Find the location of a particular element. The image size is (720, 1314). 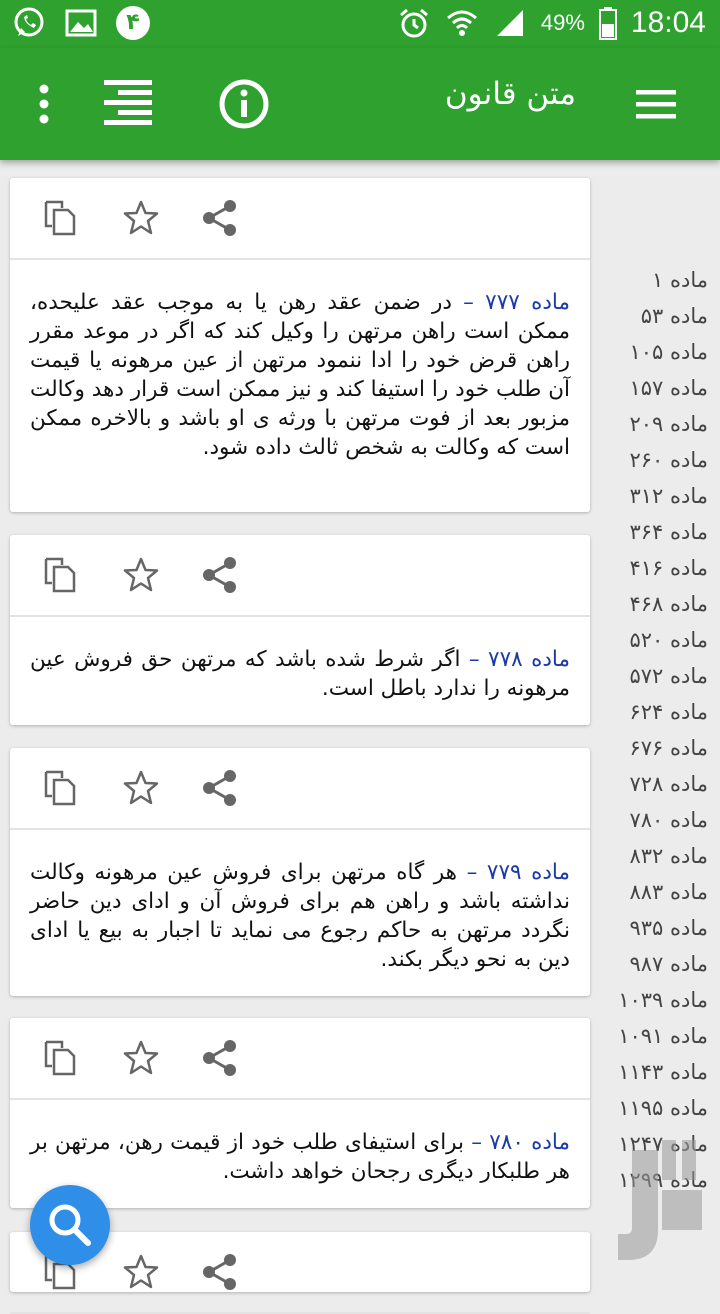

article-number: ماده ۷۷۷ – is located at coordinates (516, 302).